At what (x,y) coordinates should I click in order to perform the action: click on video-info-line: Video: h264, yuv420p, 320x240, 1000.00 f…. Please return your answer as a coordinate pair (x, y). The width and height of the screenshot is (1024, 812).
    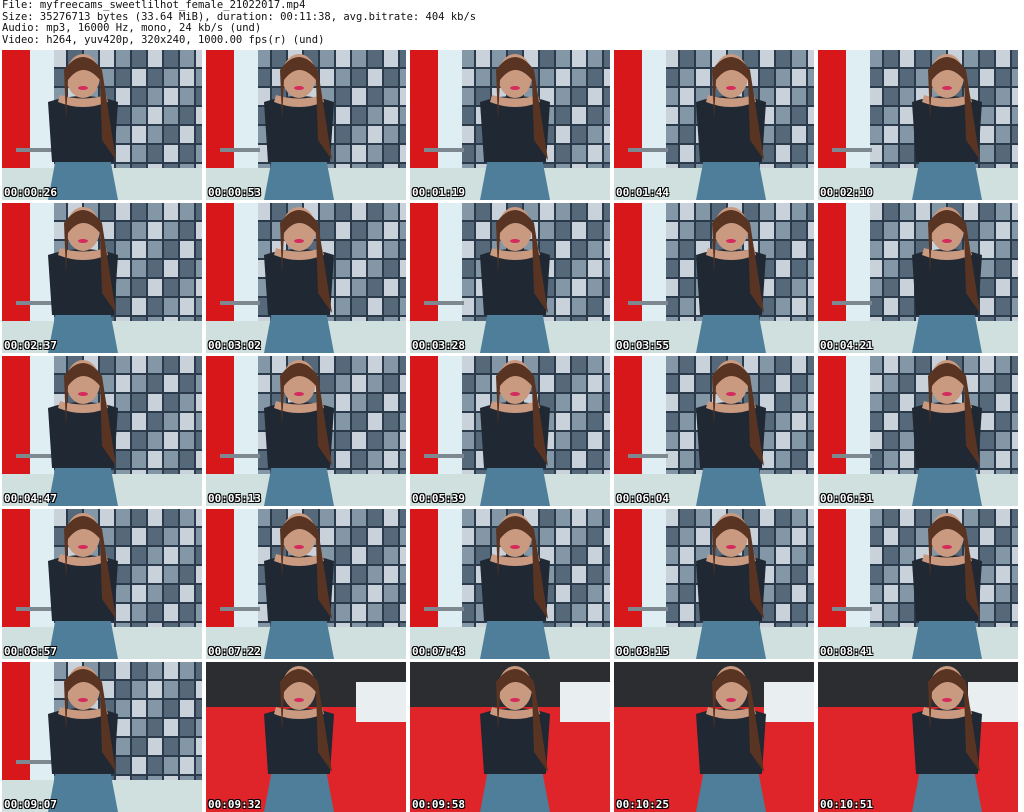
    Looking at the image, I should click on (163, 39).